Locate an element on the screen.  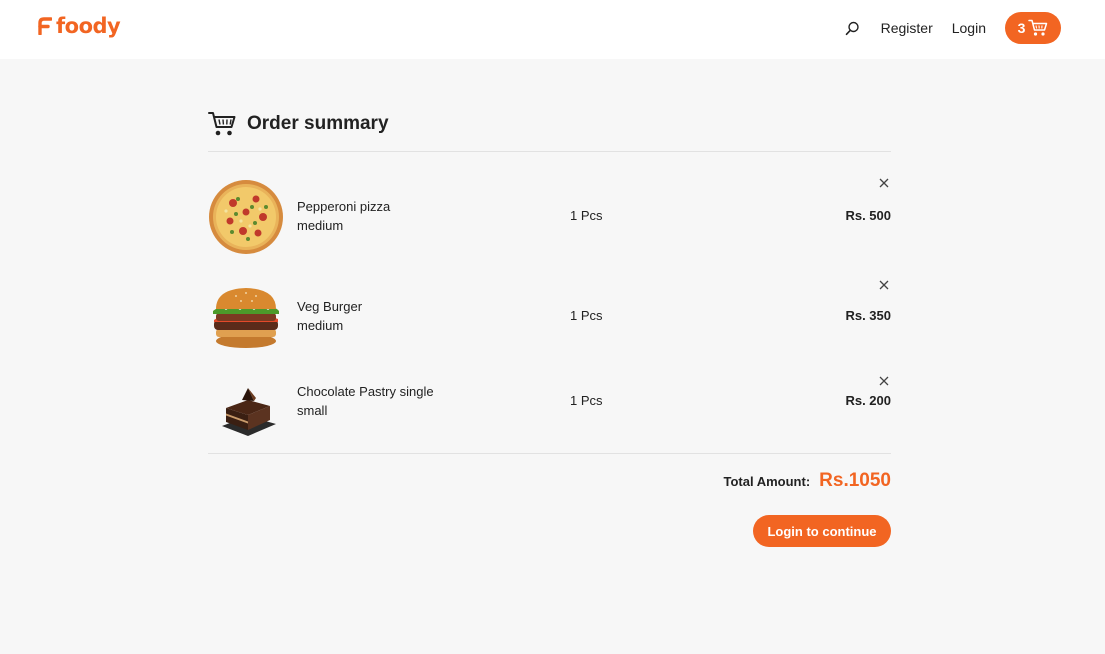
item-name-block: Chocolate Pastry single small is located at coordinates (377, 401).